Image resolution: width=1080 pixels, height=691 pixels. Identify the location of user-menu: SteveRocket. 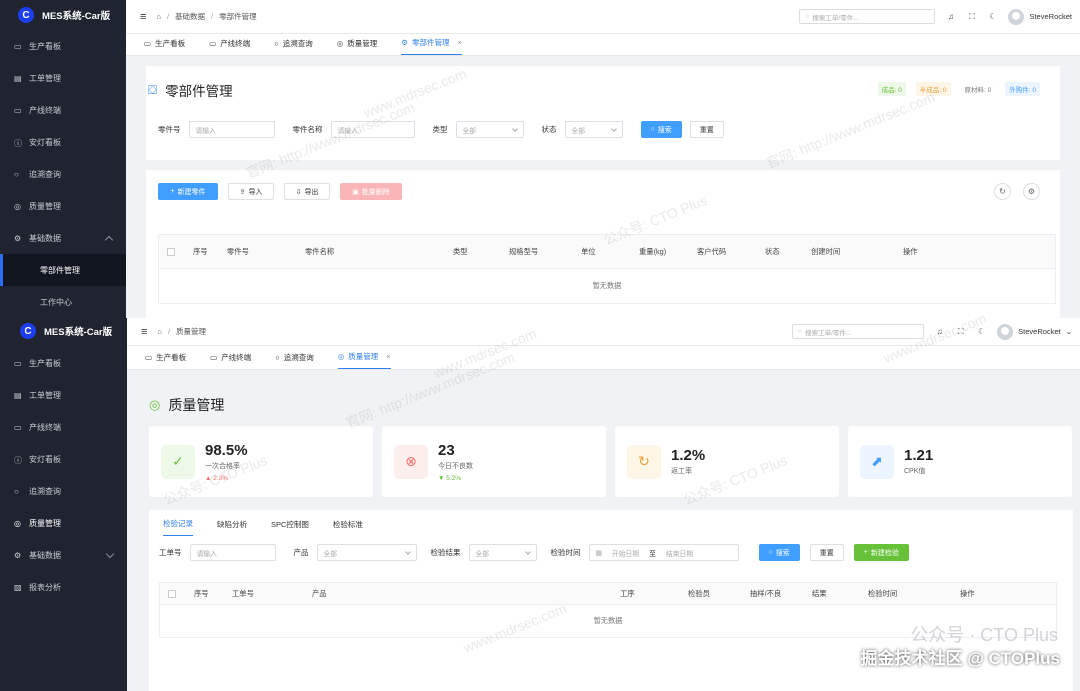
(1040, 16).